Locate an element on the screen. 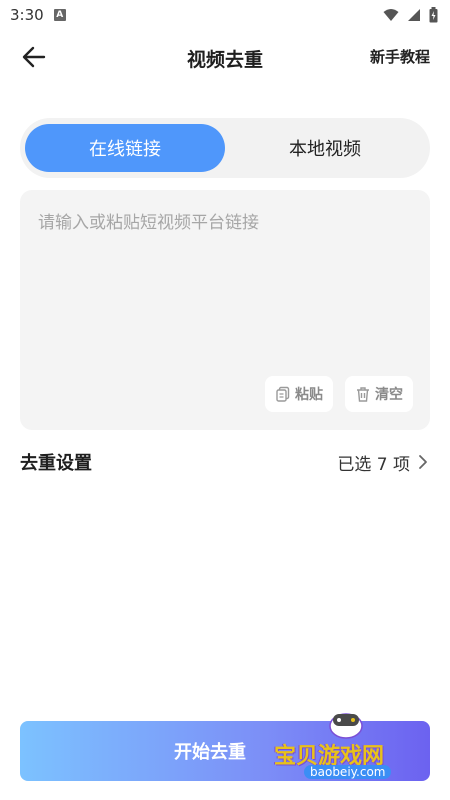 This screenshot has height=800, width=450. chevron-right-icon is located at coordinates (423, 462).